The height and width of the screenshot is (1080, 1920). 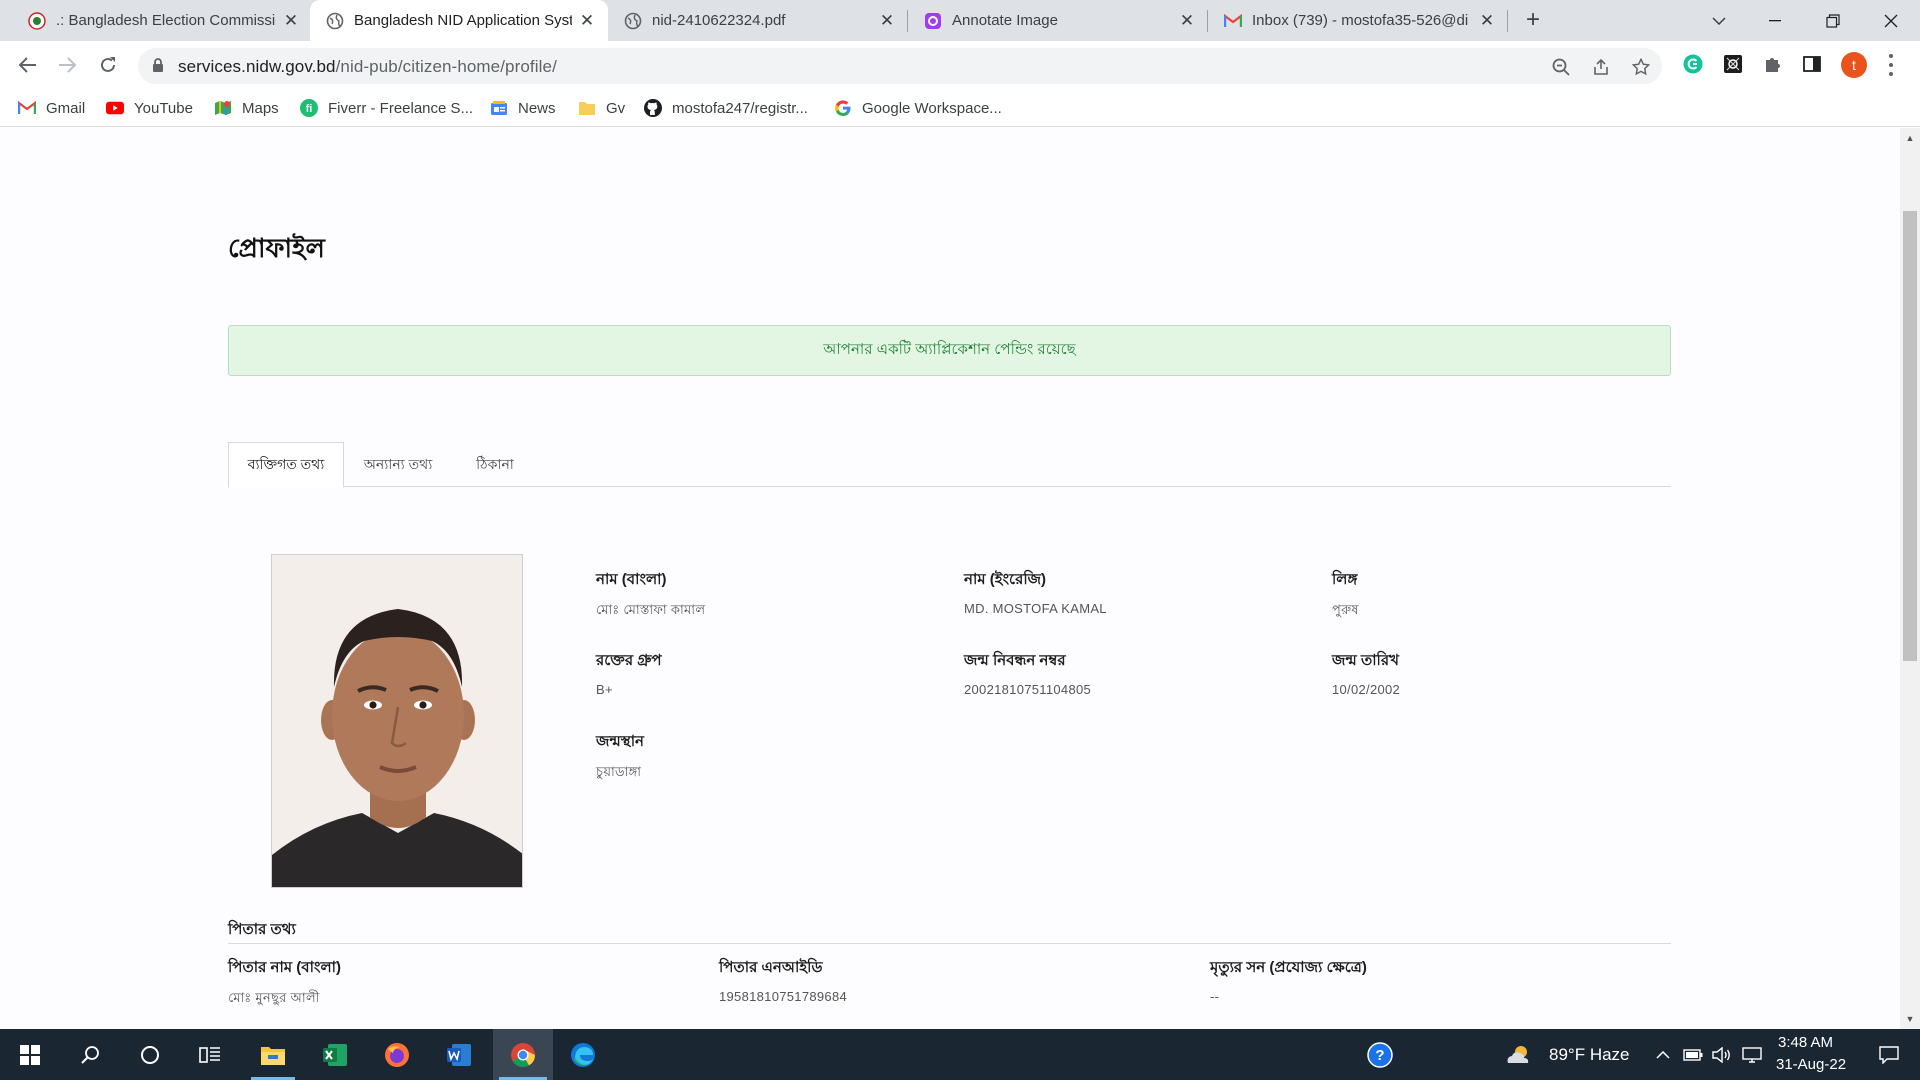 I want to click on field-label: পিতার এনআইডি, so click(x=771, y=967).